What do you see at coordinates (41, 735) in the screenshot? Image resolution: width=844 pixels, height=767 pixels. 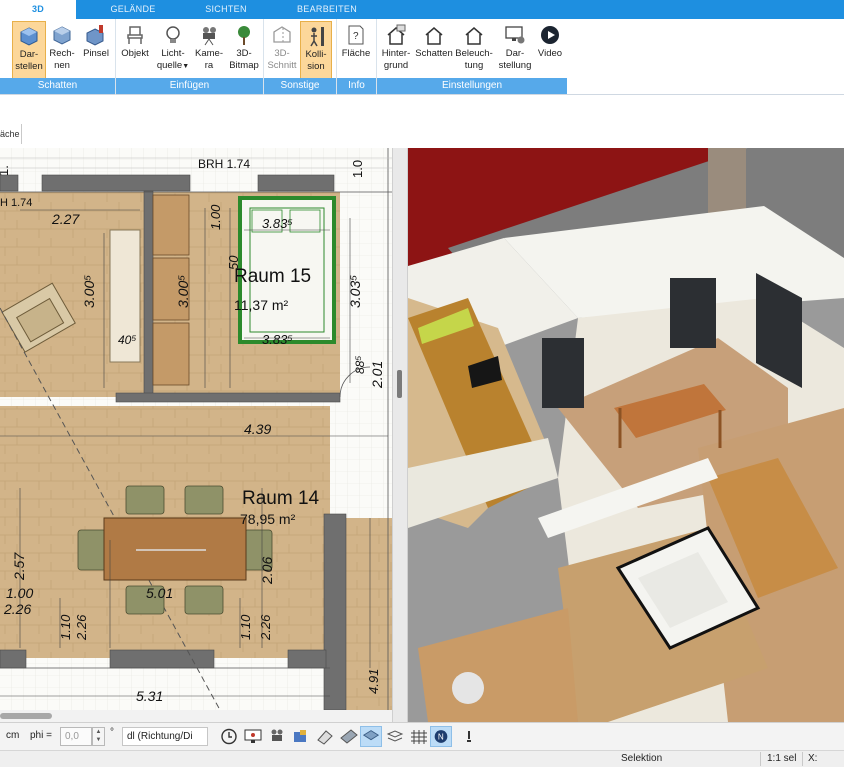 I see `phi-label: phi =` at bounding box center [41, 735].